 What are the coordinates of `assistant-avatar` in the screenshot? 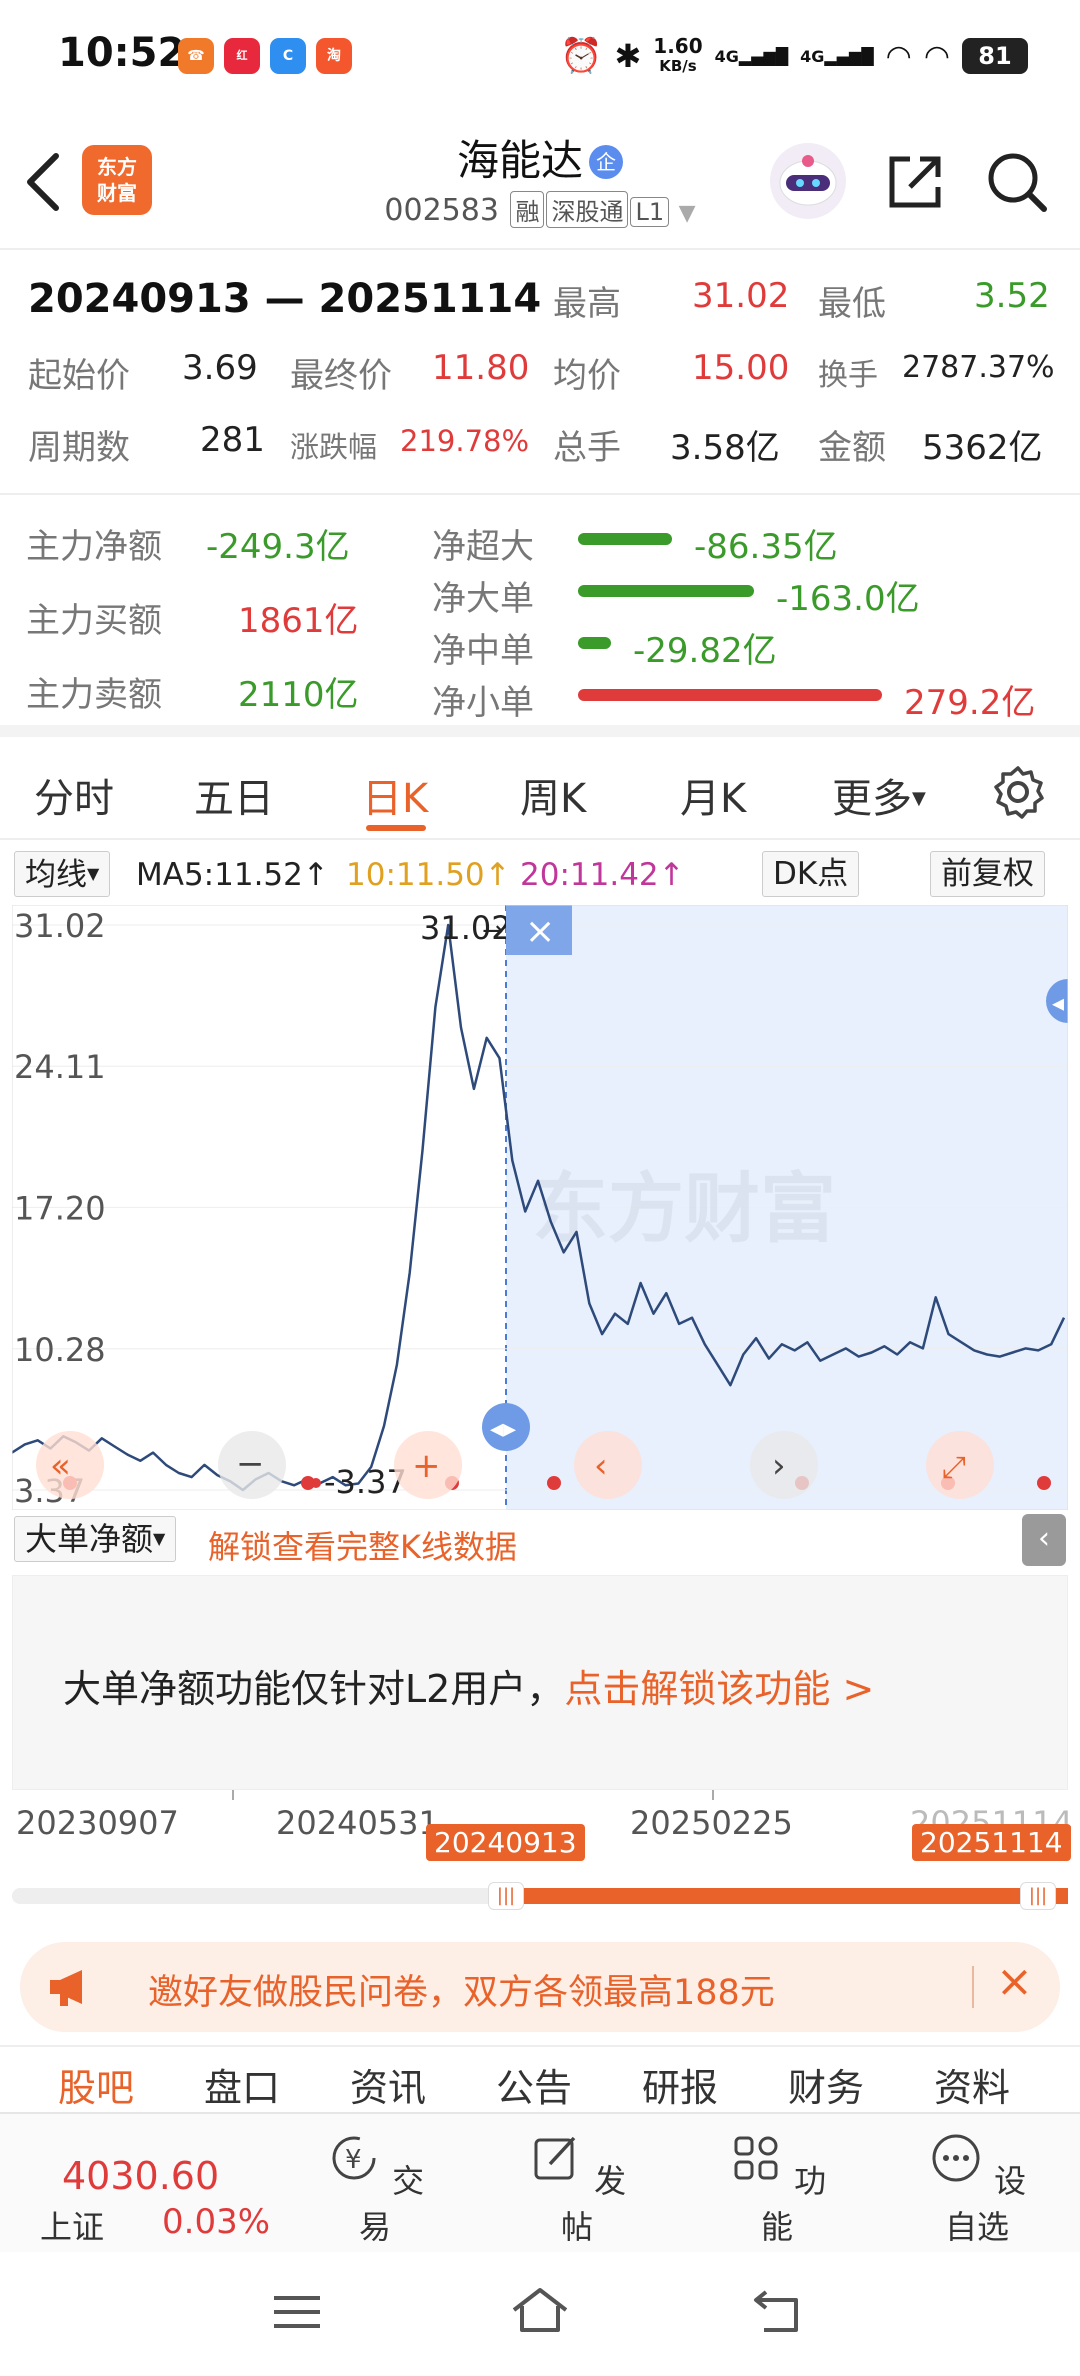 It's located at (808, 181).